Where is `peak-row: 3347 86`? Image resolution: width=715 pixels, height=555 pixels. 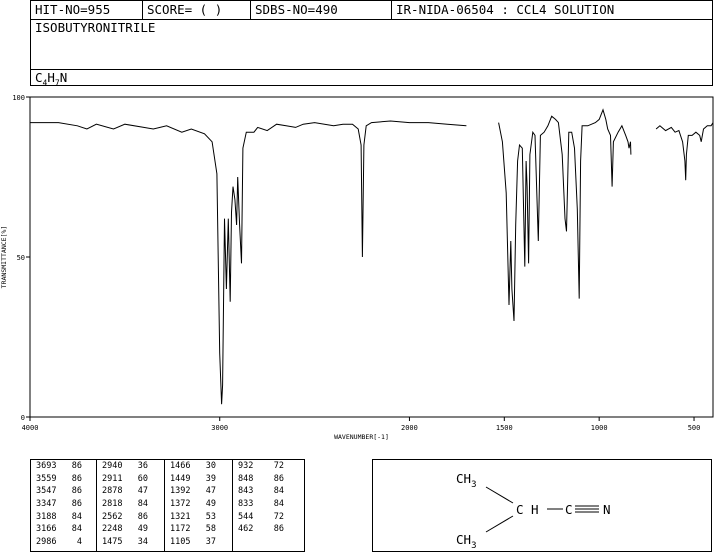 peak-row: 3347 86 is located at coordinates (63, 504).